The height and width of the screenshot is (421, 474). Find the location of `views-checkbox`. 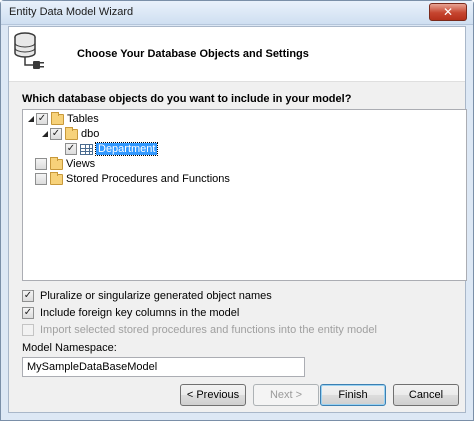

views-checkbox is located at coordinates (41, 164).